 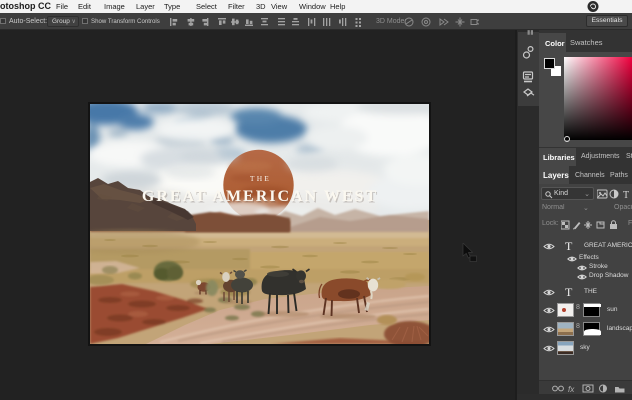 I want to click on svg-text: T, so click(x=626, y=195).